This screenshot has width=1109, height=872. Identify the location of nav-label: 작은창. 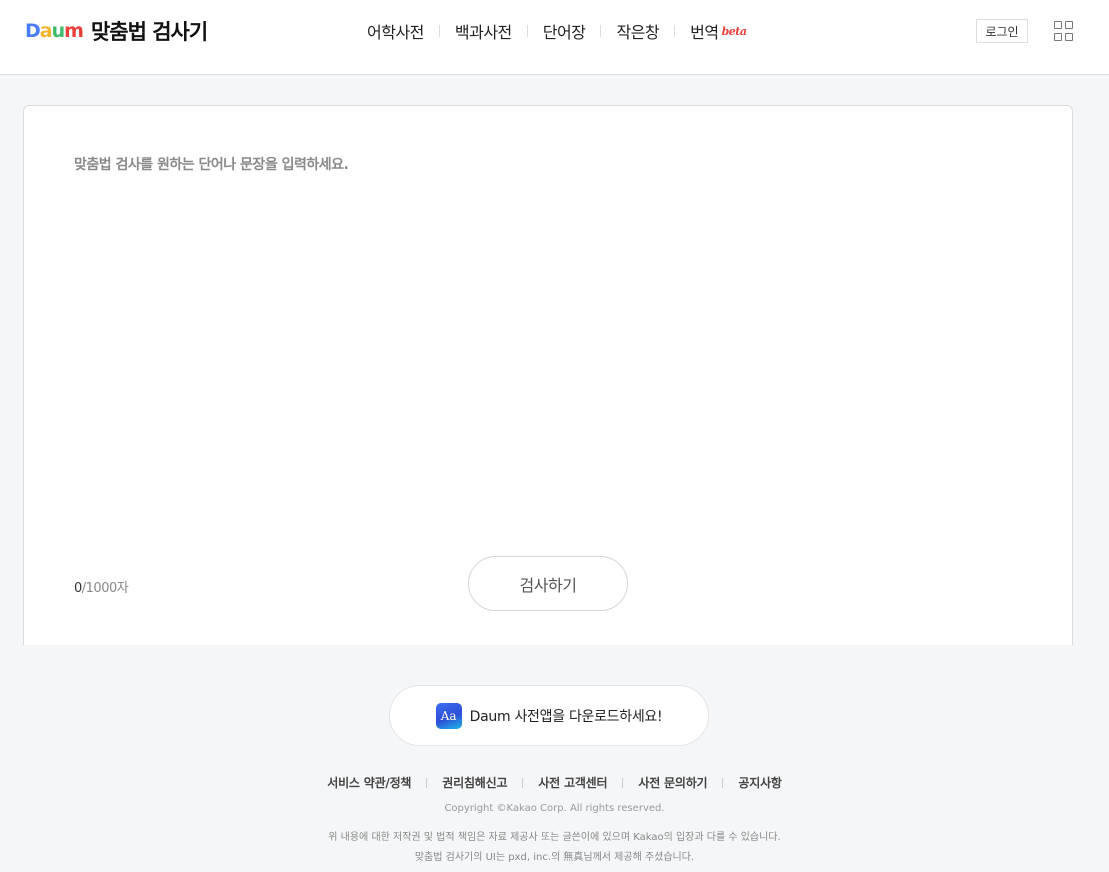
(638, 32).